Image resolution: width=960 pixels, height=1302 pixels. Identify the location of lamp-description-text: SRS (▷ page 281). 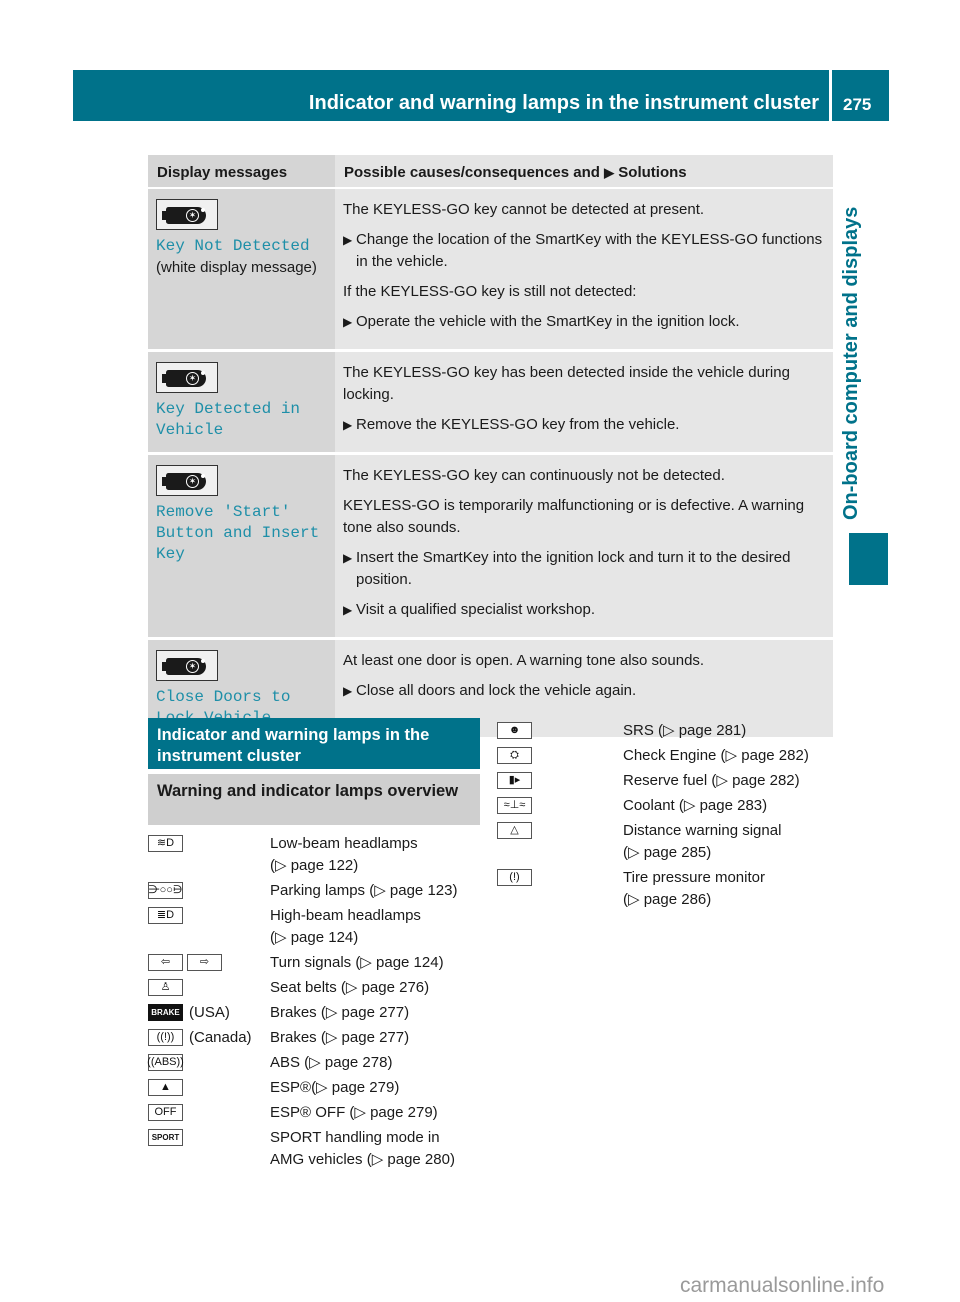
(685, 730).